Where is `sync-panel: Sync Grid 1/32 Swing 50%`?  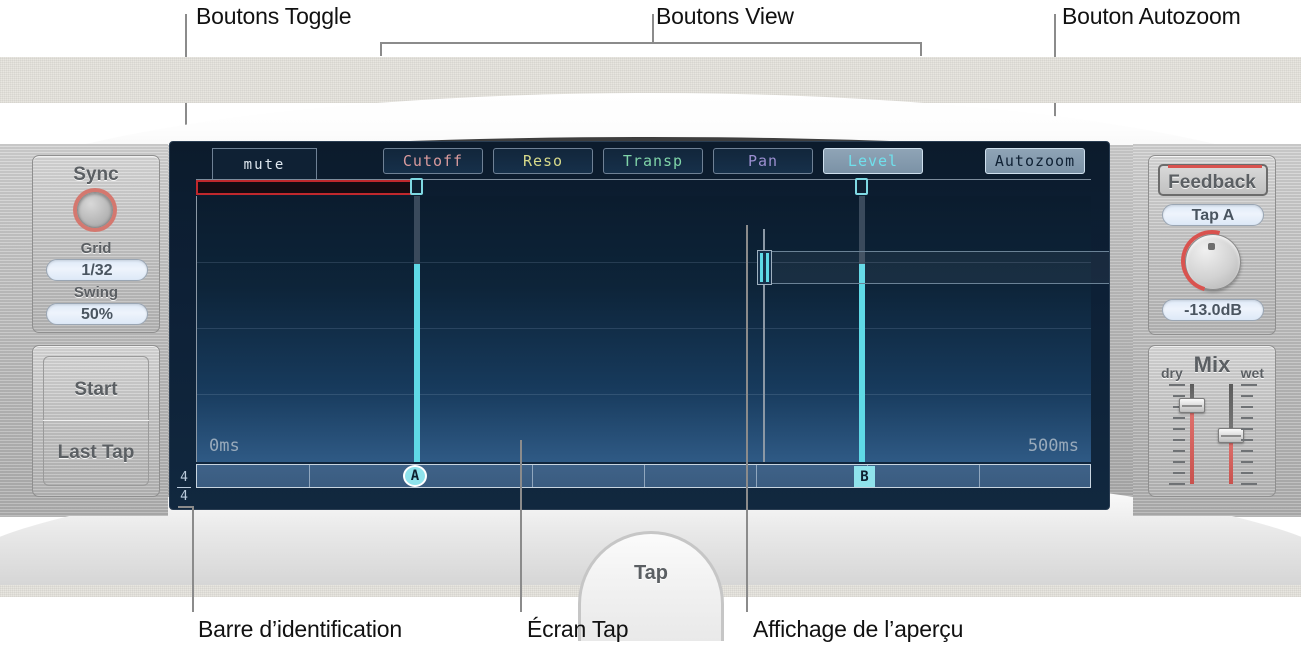 sync-panel: Sync Grid 1/32 Swing 50% is located at coordinates (96, 244).